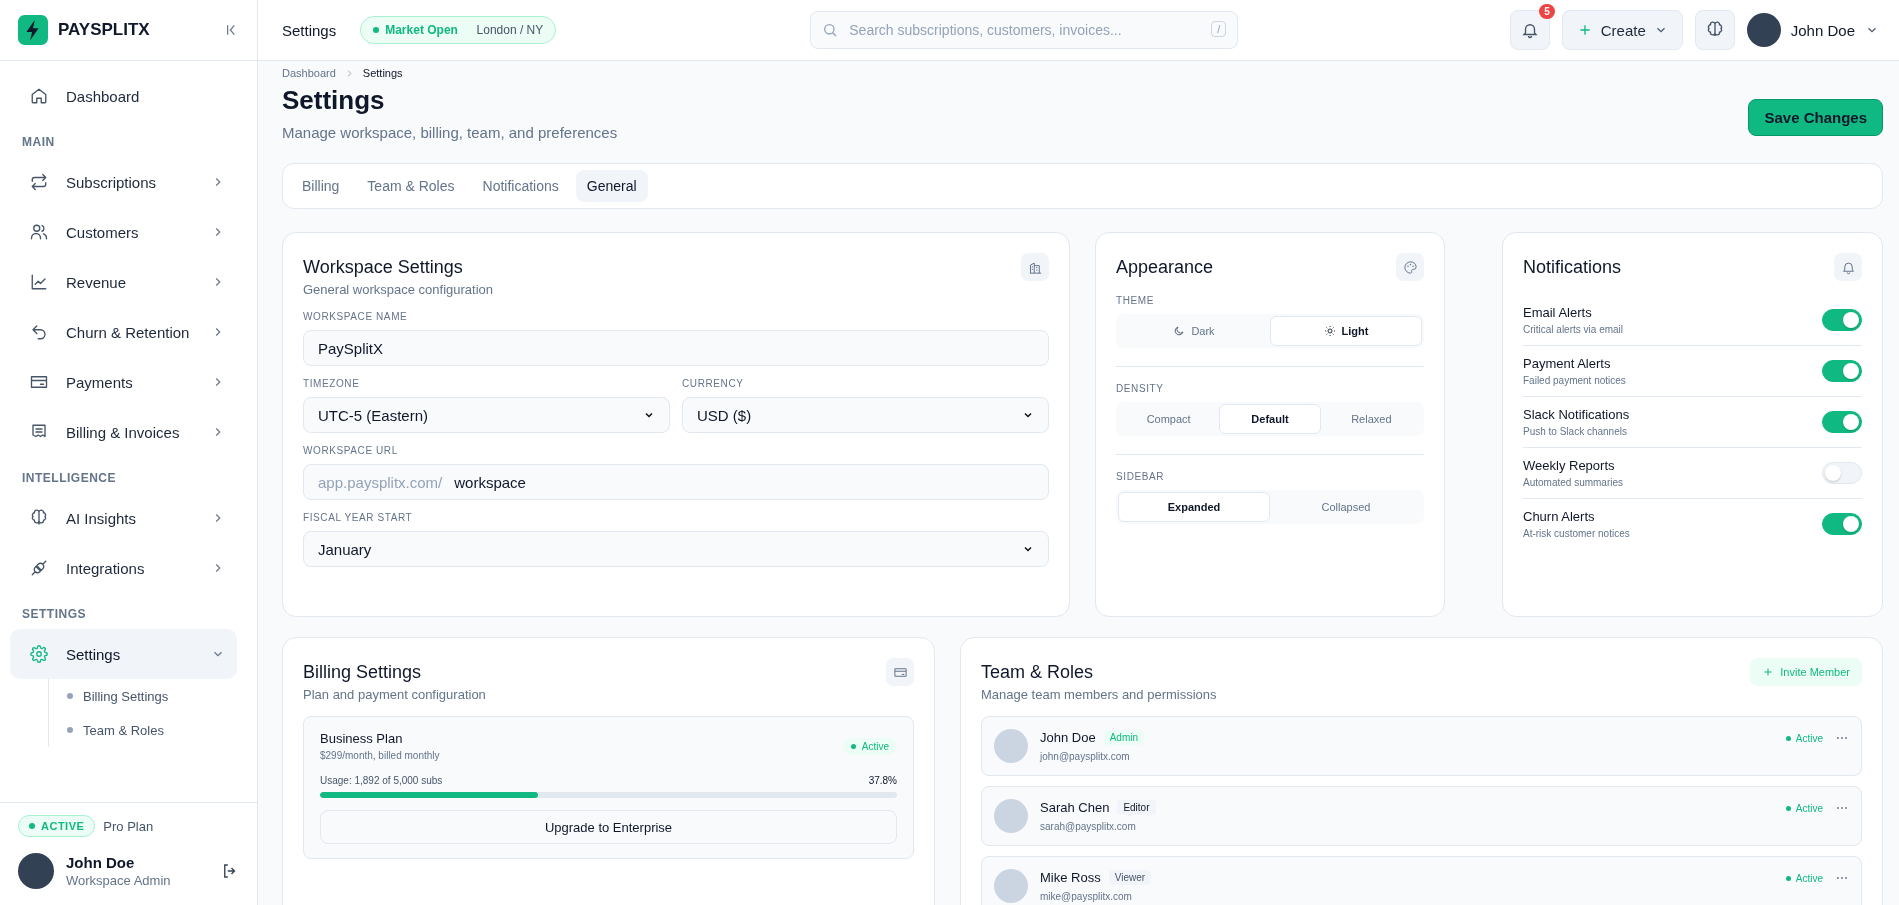  Describe the element at coordinates (611, 186) in the screenshot. I see `tab: General` at that location.